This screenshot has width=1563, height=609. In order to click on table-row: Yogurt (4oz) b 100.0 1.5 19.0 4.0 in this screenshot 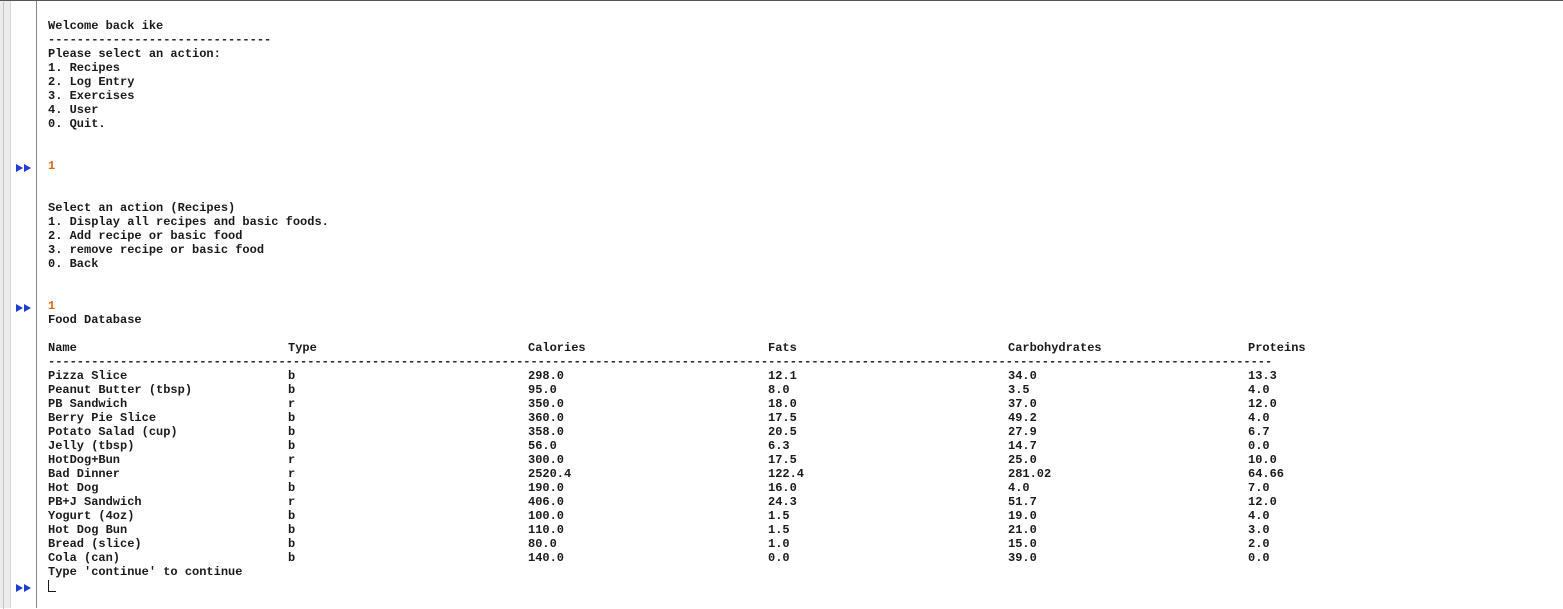, I will do `click(798, 516)`.